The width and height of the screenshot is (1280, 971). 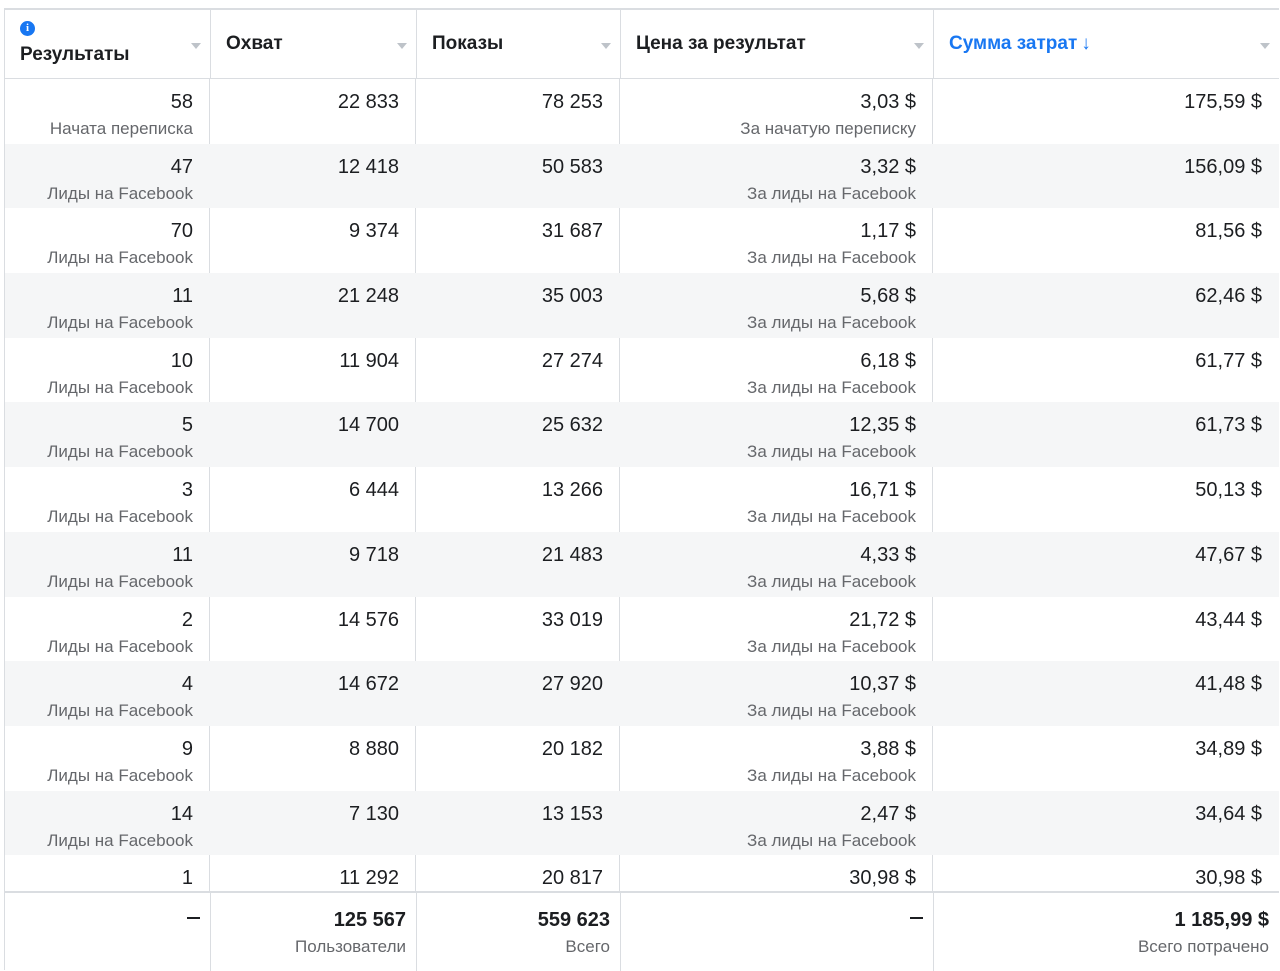 I want to click on reach-value: 9 718, so click(x=373, y=554).